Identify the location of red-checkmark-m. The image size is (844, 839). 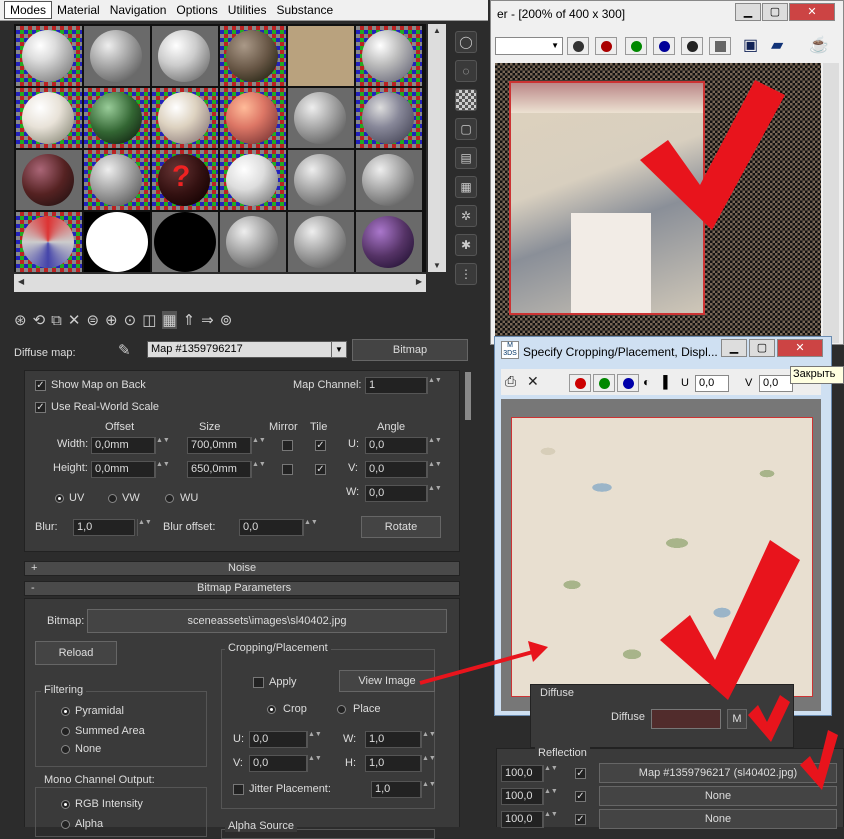
(769, 718).